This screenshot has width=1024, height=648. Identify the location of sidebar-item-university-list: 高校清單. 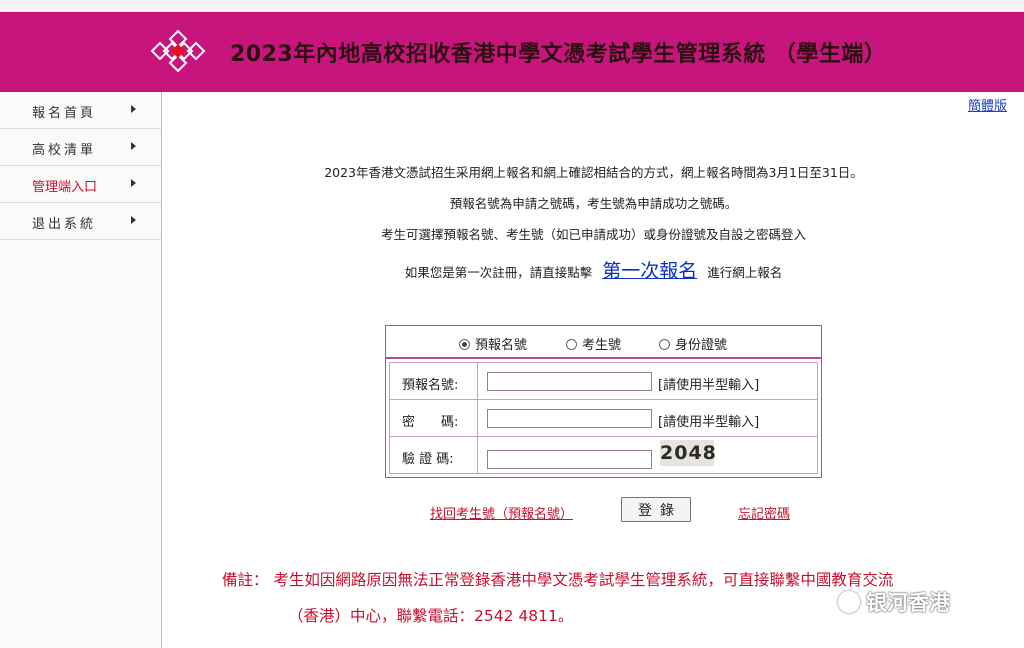
(80, 147).